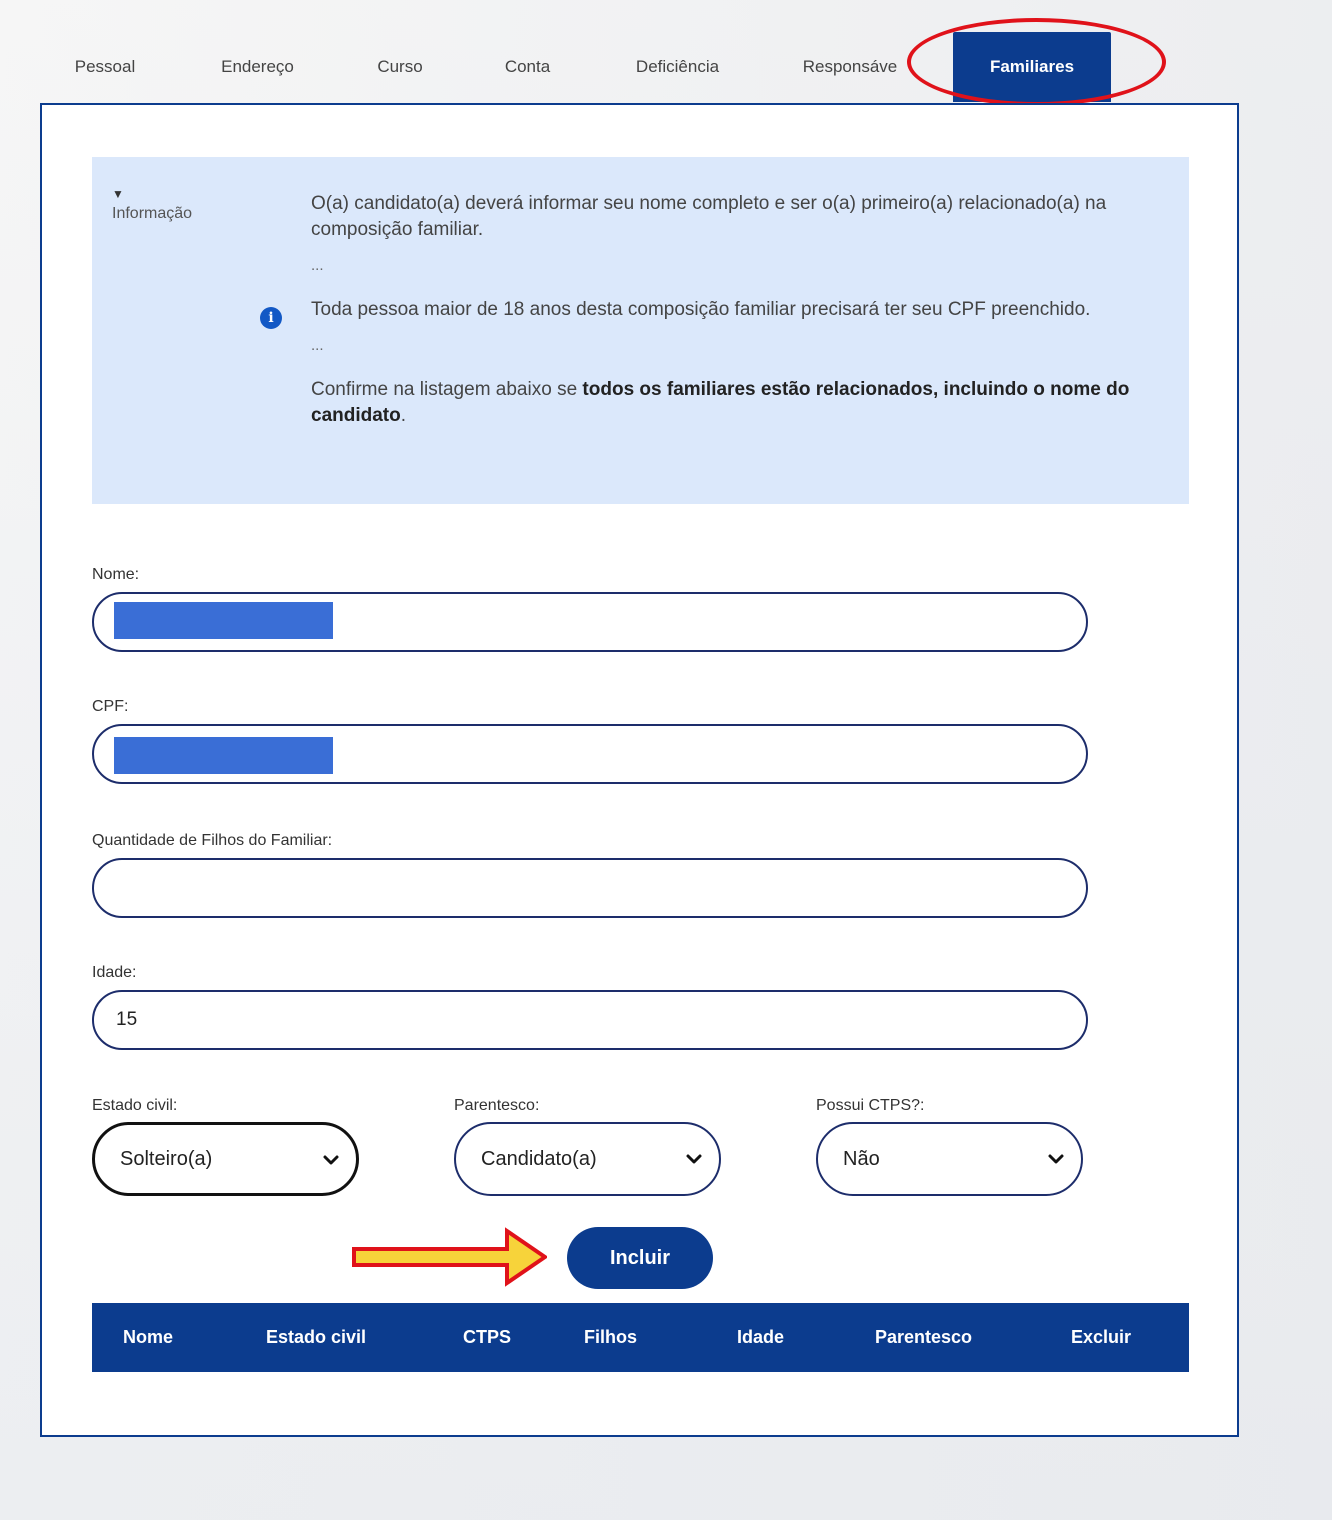 This screenshot has width=1332, height=1520. I want to click on tab-pessoal: Pessoal, so click(105, 67).